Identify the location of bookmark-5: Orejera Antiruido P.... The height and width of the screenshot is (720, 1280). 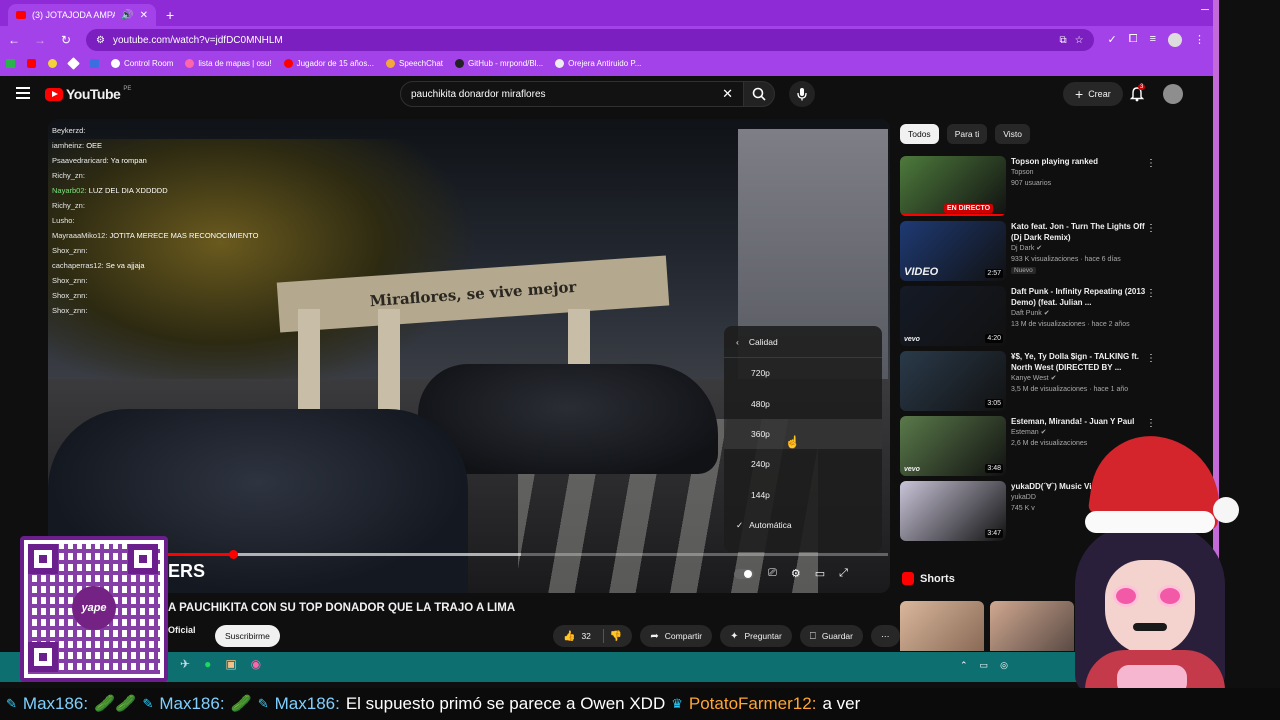
(598, 63).